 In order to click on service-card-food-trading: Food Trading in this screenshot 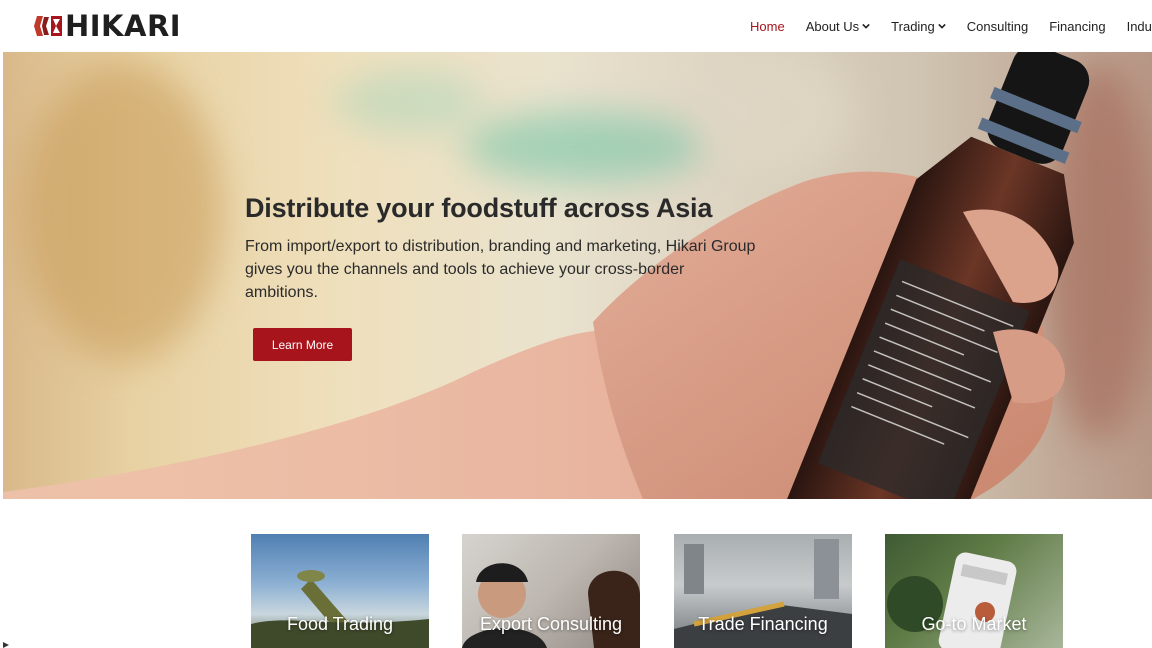, I will do `click(340, 591)`.